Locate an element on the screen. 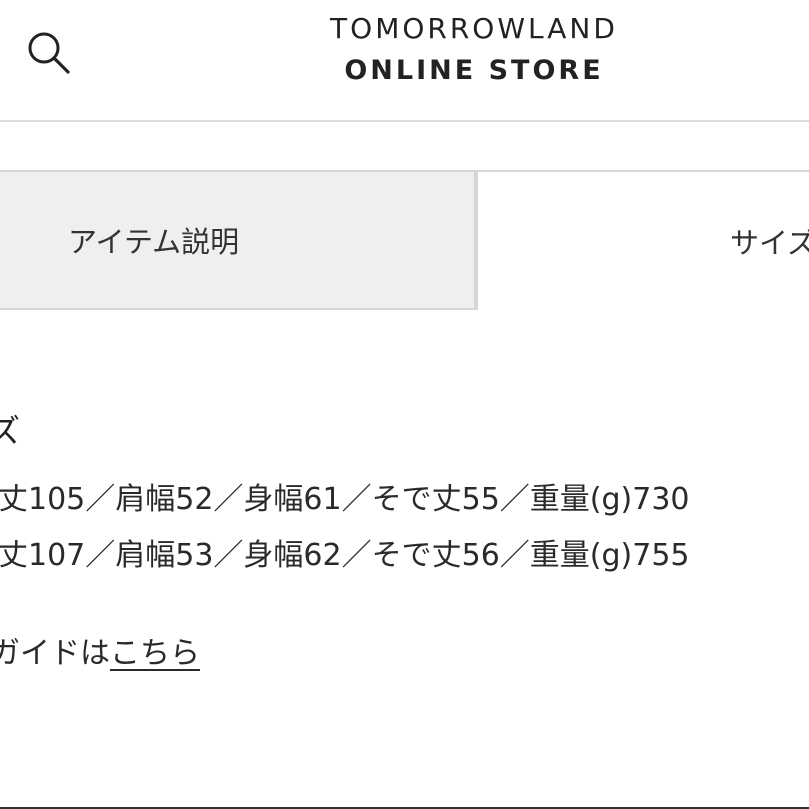 Image resolution: width=809 pixels, height=809 pixels. size-heading: ズ is located at coordinates (10, 431).